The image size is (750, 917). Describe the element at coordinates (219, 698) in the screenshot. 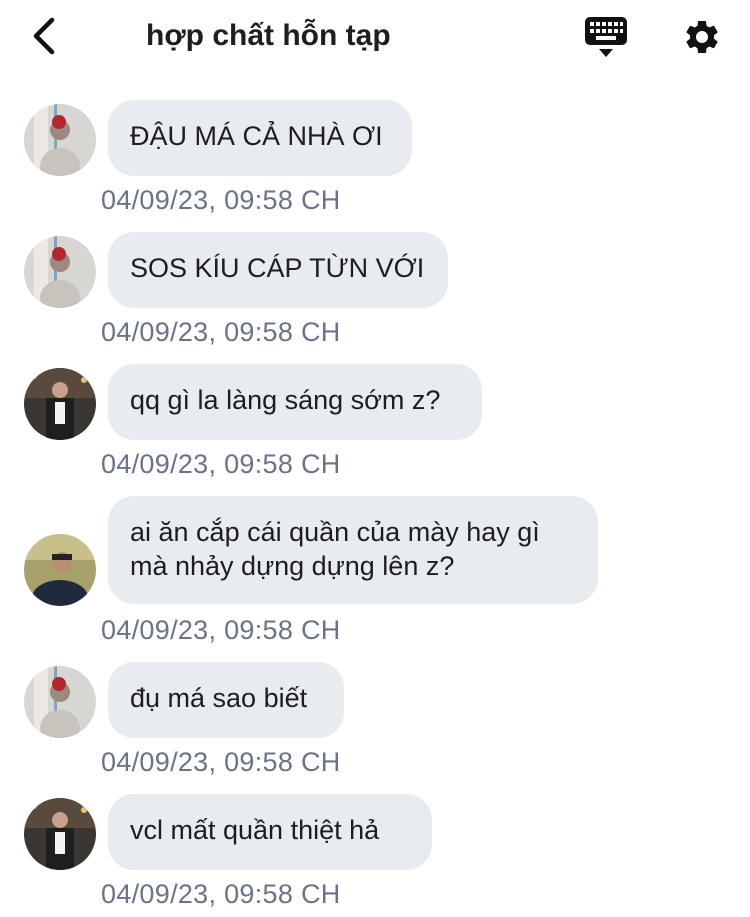

I see `message-text: đụ má sao biết` at that location.